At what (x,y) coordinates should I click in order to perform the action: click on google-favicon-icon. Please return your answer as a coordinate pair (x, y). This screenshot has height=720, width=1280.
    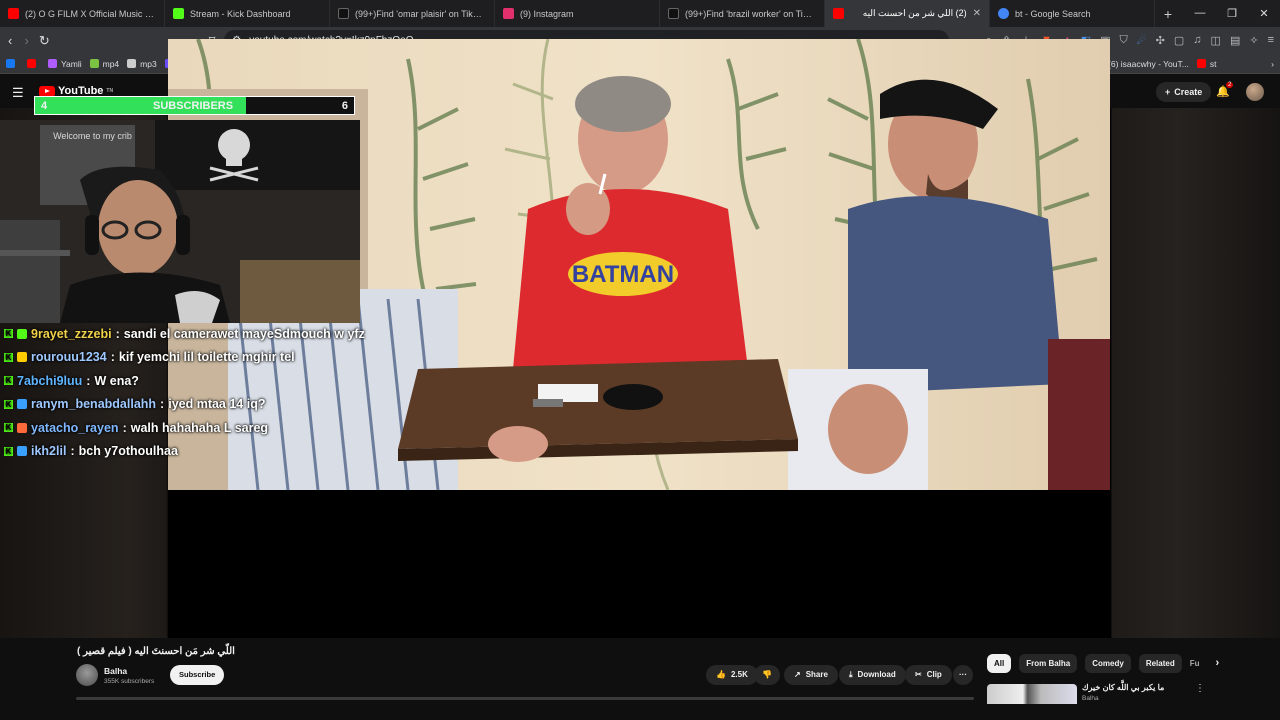
    Looking at the image, I should click on (1003, 13).